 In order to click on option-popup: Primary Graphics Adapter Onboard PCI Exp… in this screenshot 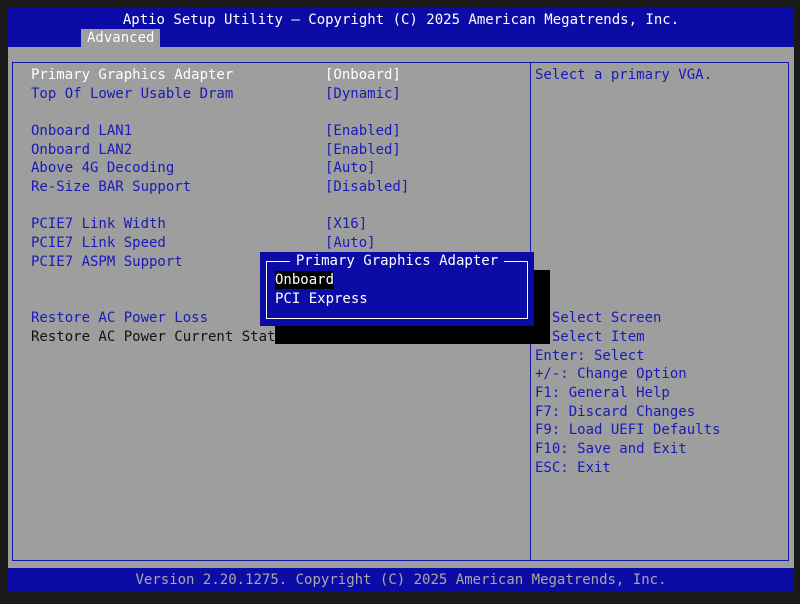, I will do `click(397, 289)`.